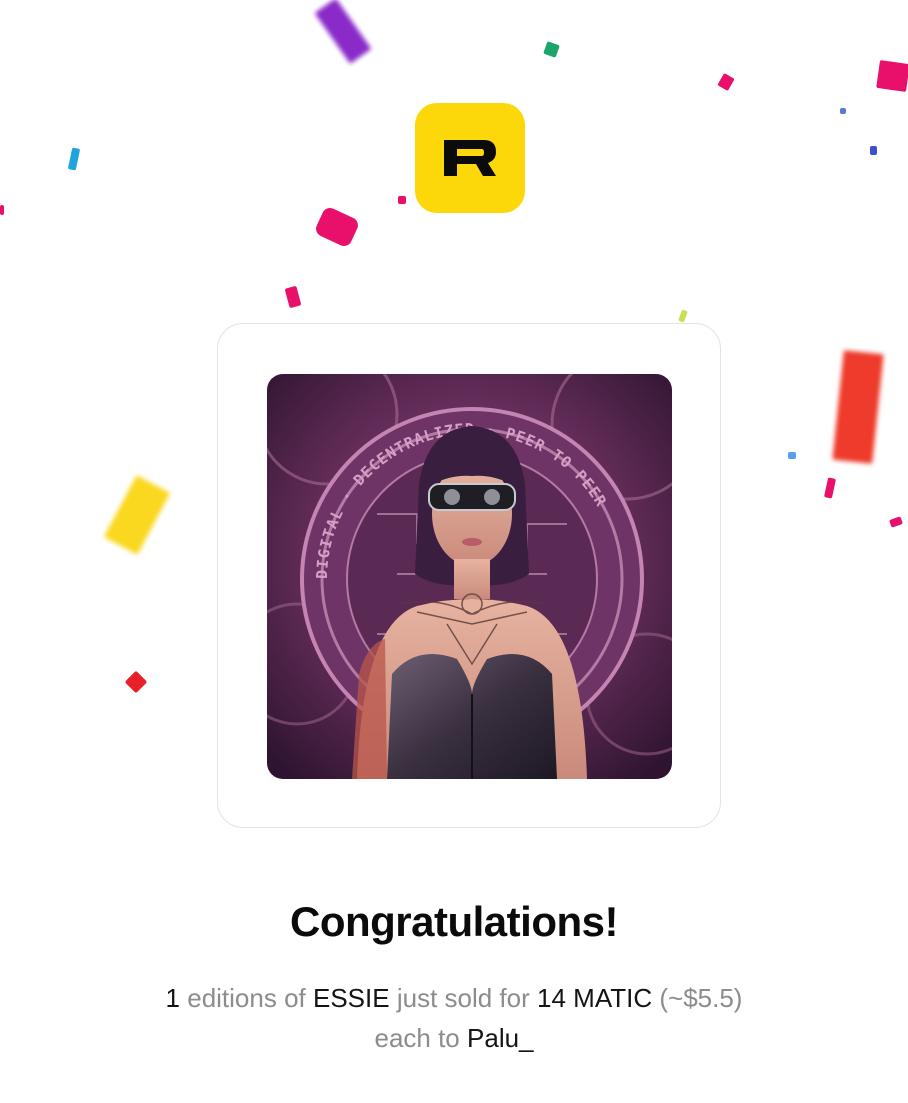 The width and height of the screenshot is (908, 1103). I want to click on congratulations-title: Congratulations!, so click(454, 921).